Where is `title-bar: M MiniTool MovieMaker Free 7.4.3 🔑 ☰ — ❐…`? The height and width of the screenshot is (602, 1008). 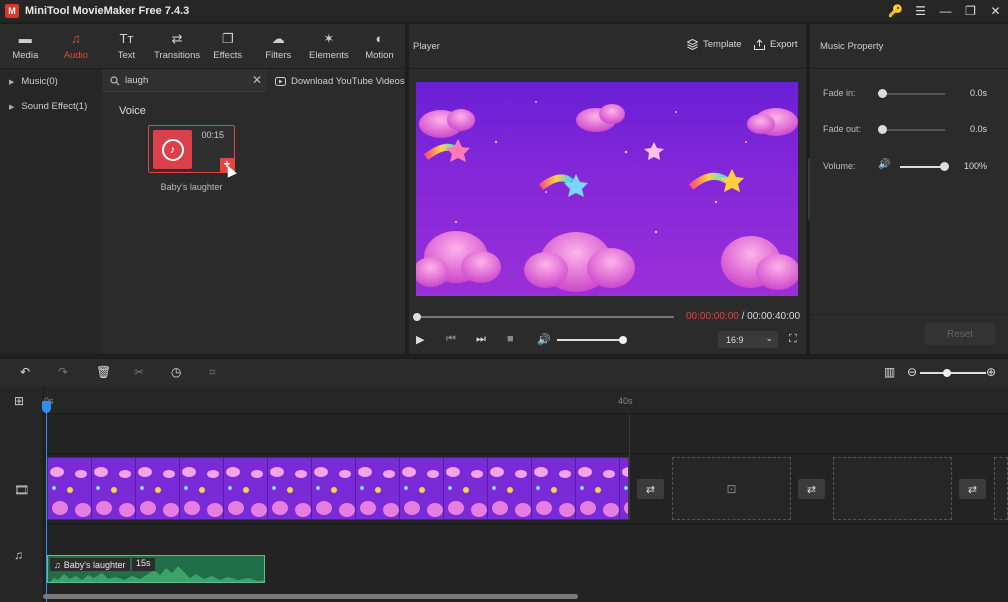 title-bar: M MiniTool MovieMaker Free 7.4.3 🔑 ☰ — ❐… is located at coordinates (504, 11).